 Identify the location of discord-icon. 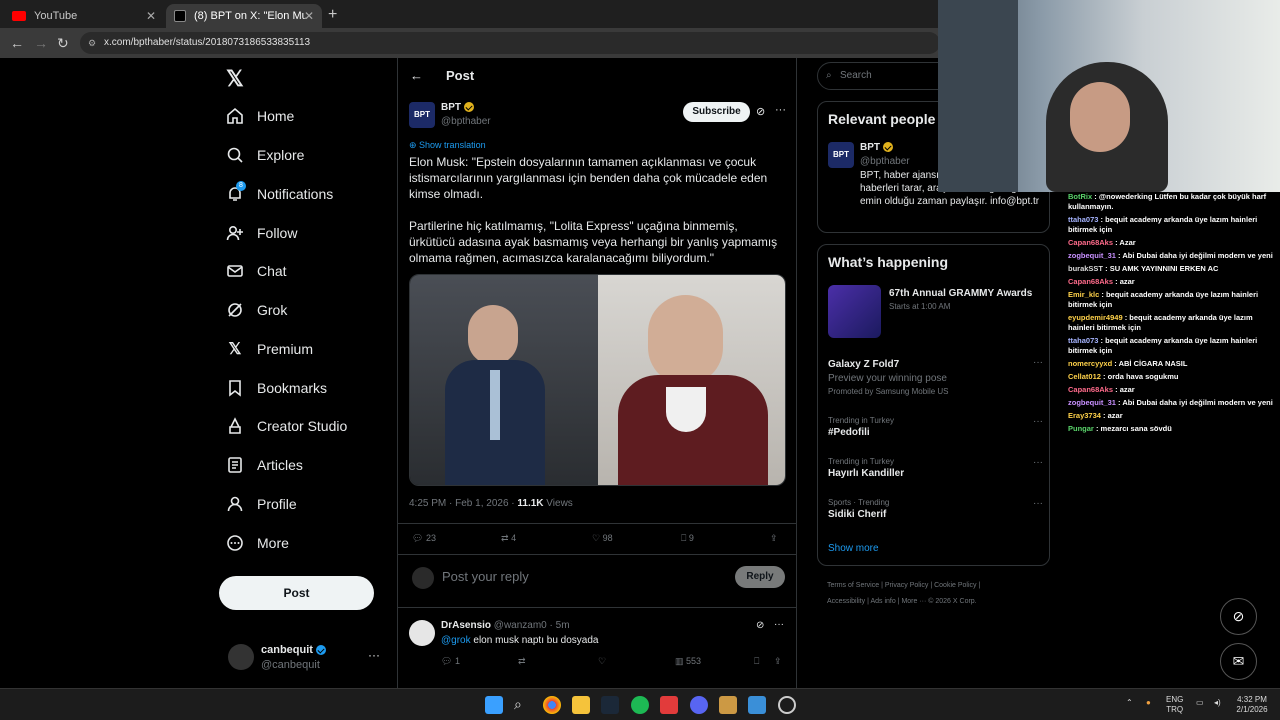
(699, 705).